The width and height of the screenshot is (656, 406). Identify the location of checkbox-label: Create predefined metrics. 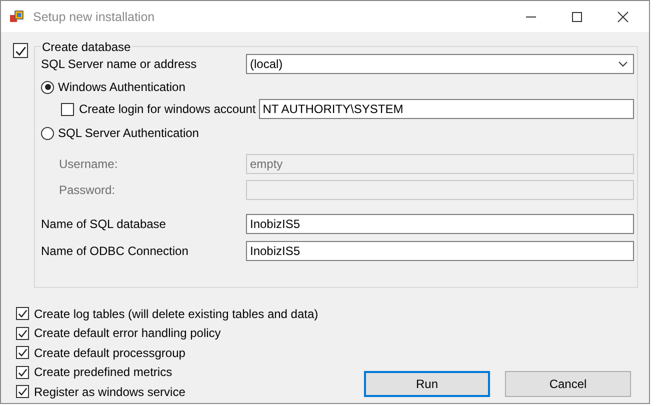
(103, 372).